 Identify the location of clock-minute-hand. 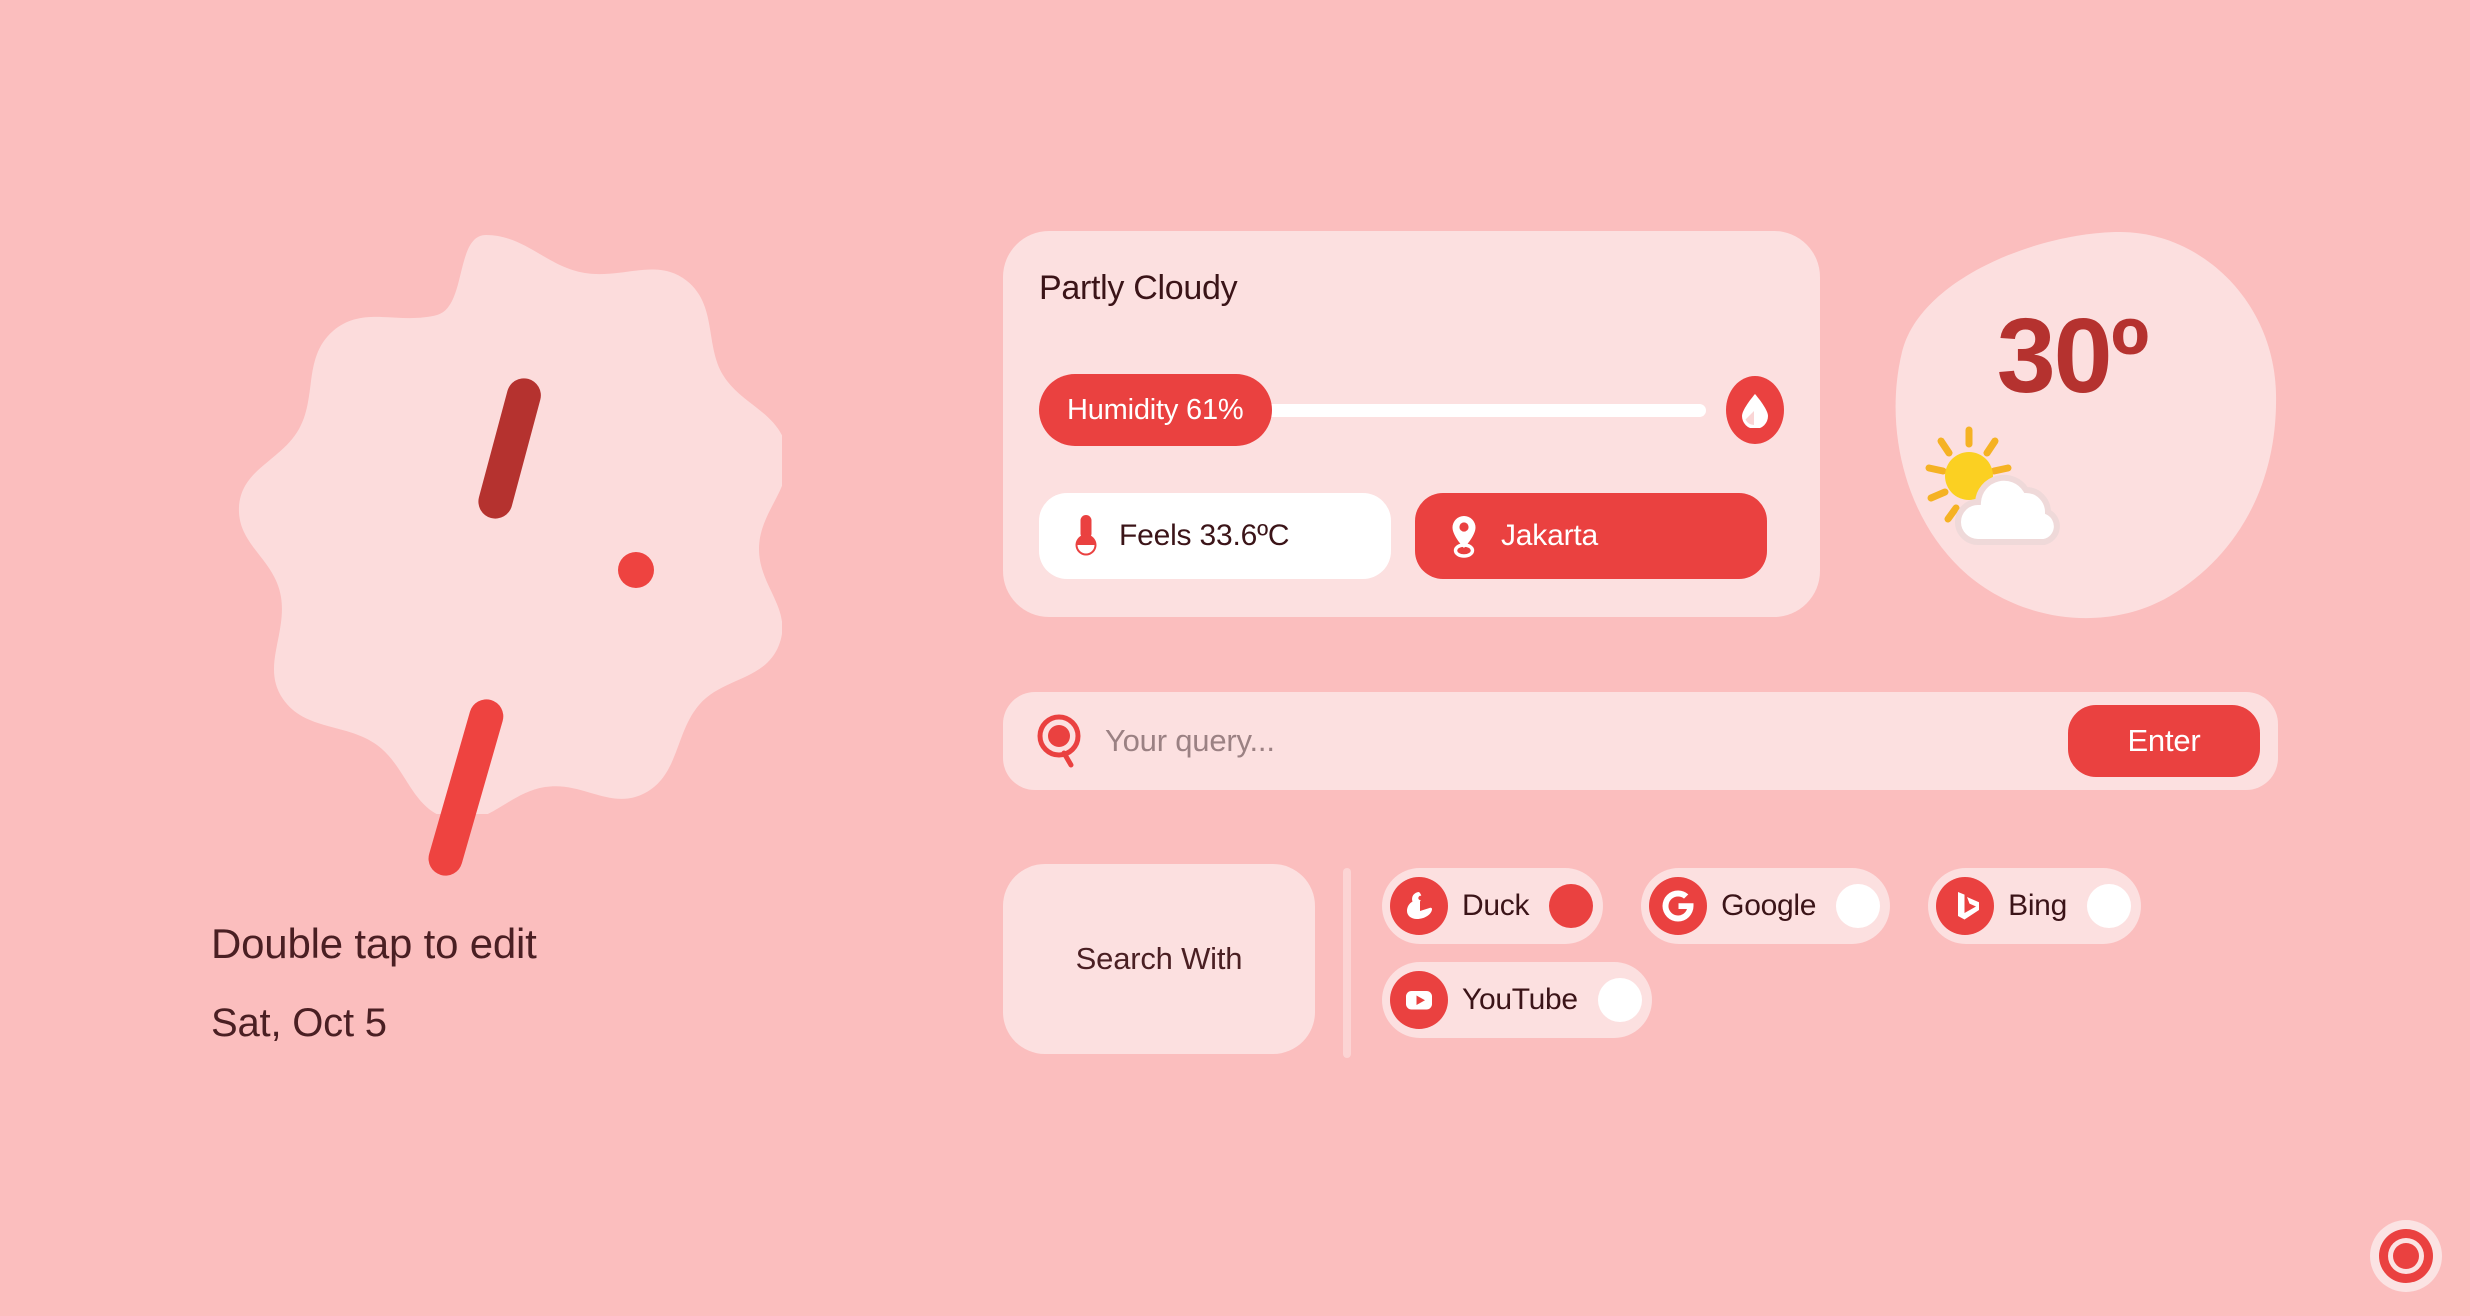
(466, 787).